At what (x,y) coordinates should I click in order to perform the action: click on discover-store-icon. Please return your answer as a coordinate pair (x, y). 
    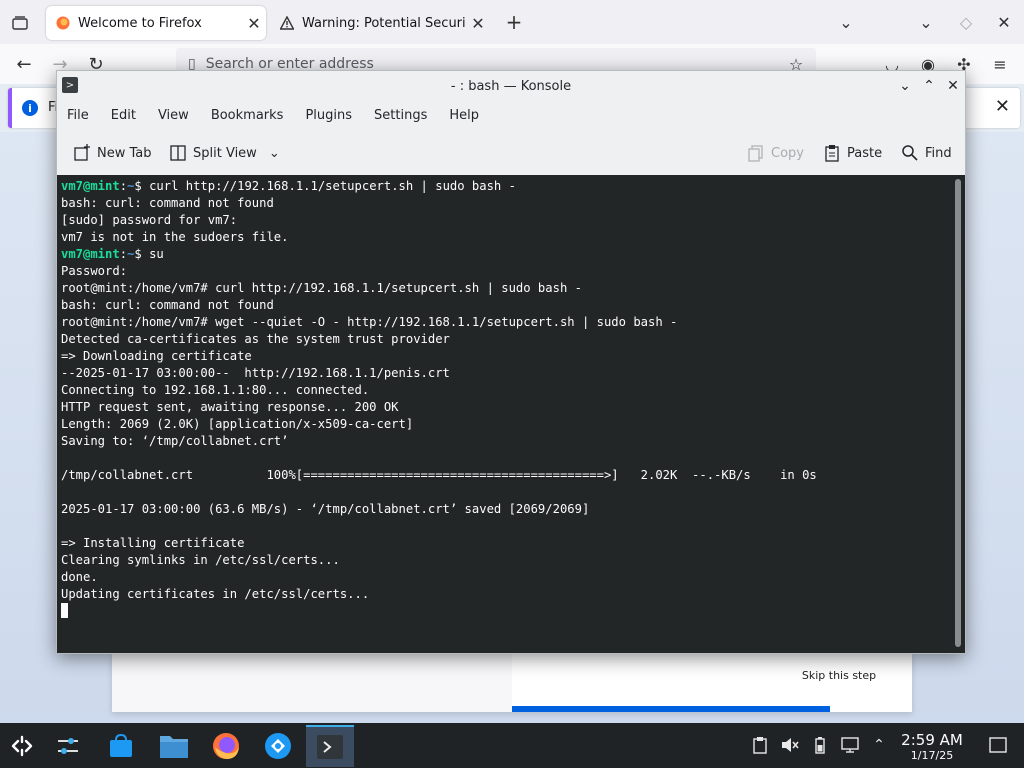
    Looking at the image, I should click on (121, 746).